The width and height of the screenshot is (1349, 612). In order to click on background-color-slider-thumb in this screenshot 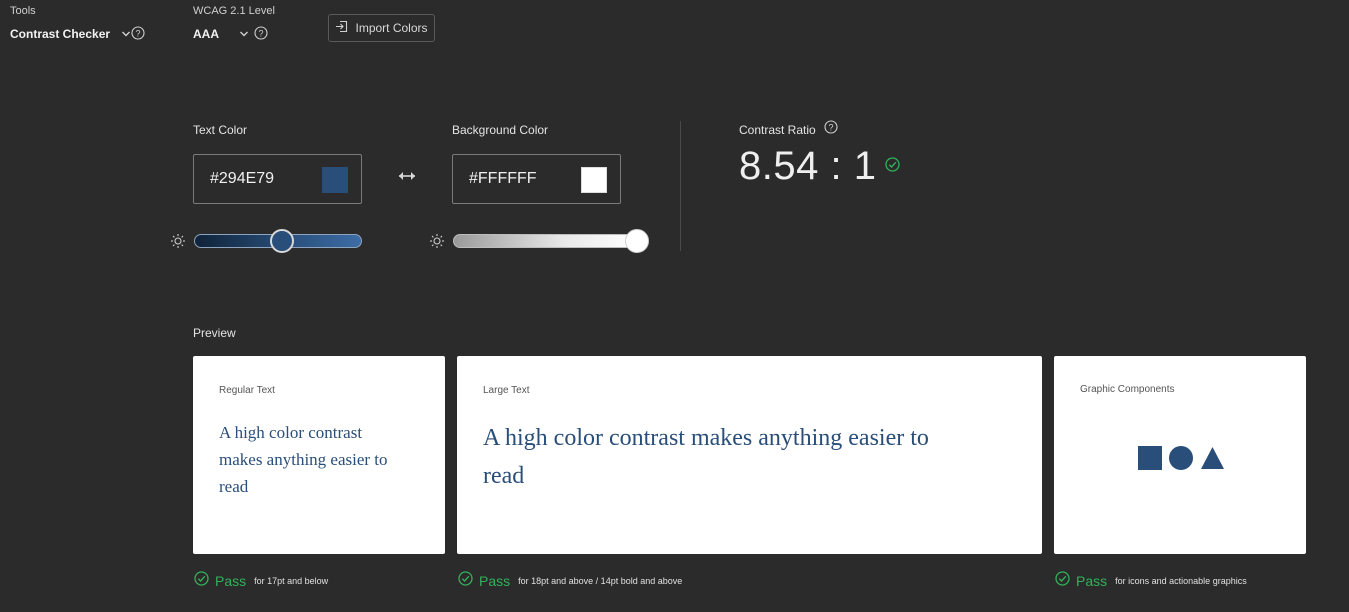, I will do `click(637, 241)`.